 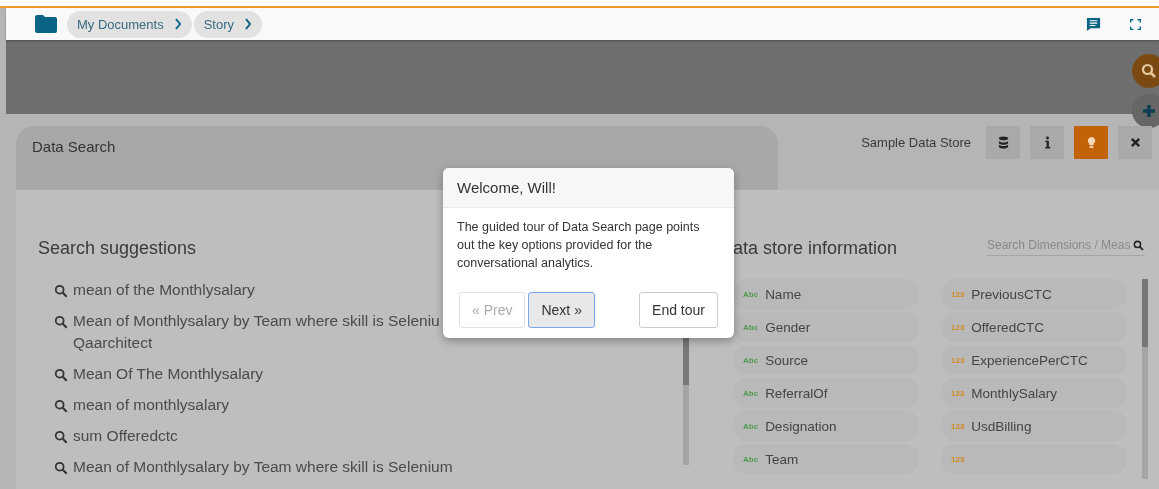 I want to click on bulb-button, so click(x=1091, y=142).